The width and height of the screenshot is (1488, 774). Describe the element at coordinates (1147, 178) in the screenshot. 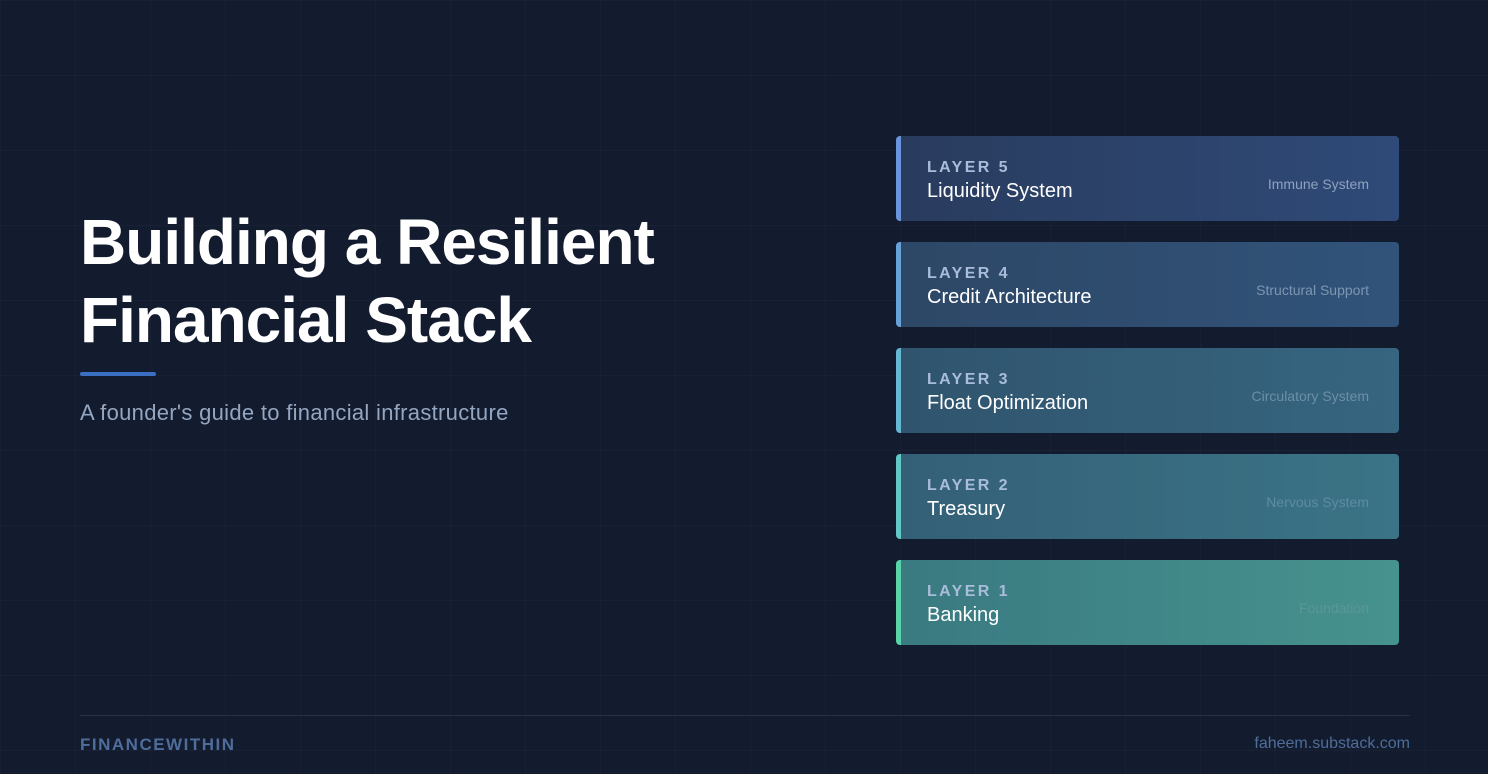

I see `layer-card-5: LAYER 5 Liquidity System Immune System` at that location.